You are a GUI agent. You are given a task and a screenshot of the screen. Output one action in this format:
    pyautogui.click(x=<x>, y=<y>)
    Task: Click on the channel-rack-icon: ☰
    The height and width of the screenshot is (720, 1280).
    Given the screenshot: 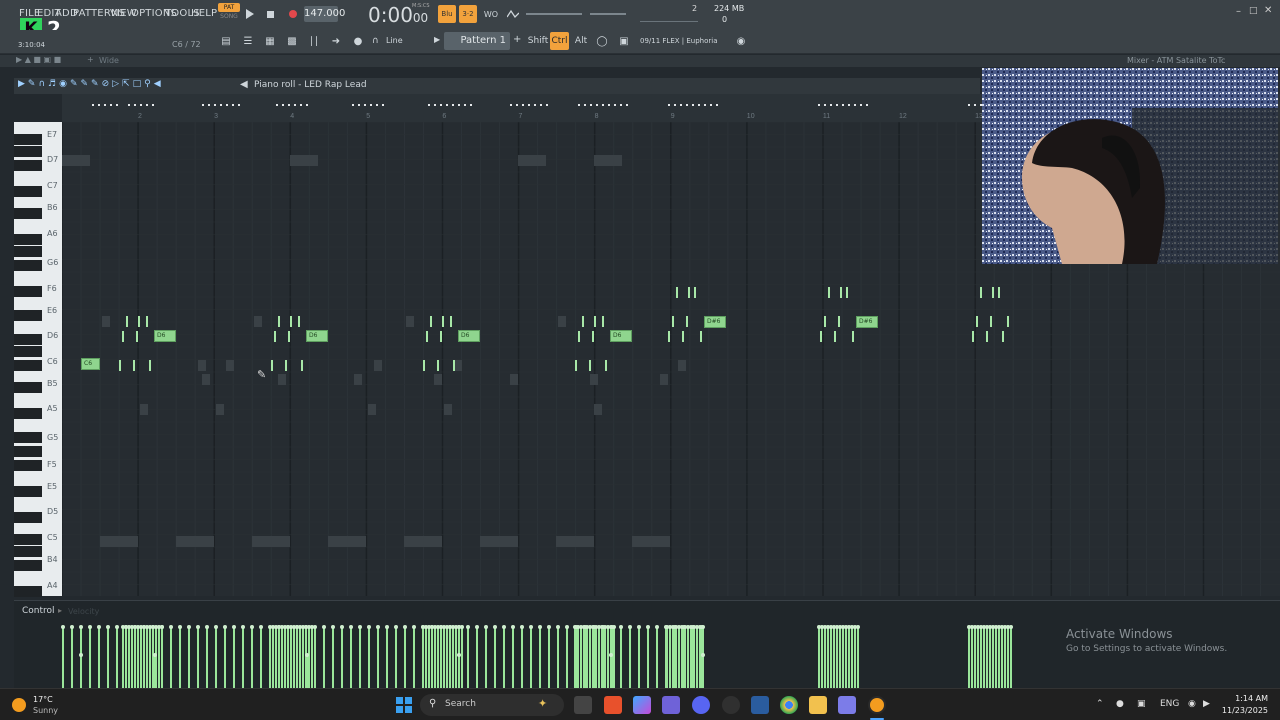 What is the action you would take?
    pyautogui.click(x=248, y=41)
    